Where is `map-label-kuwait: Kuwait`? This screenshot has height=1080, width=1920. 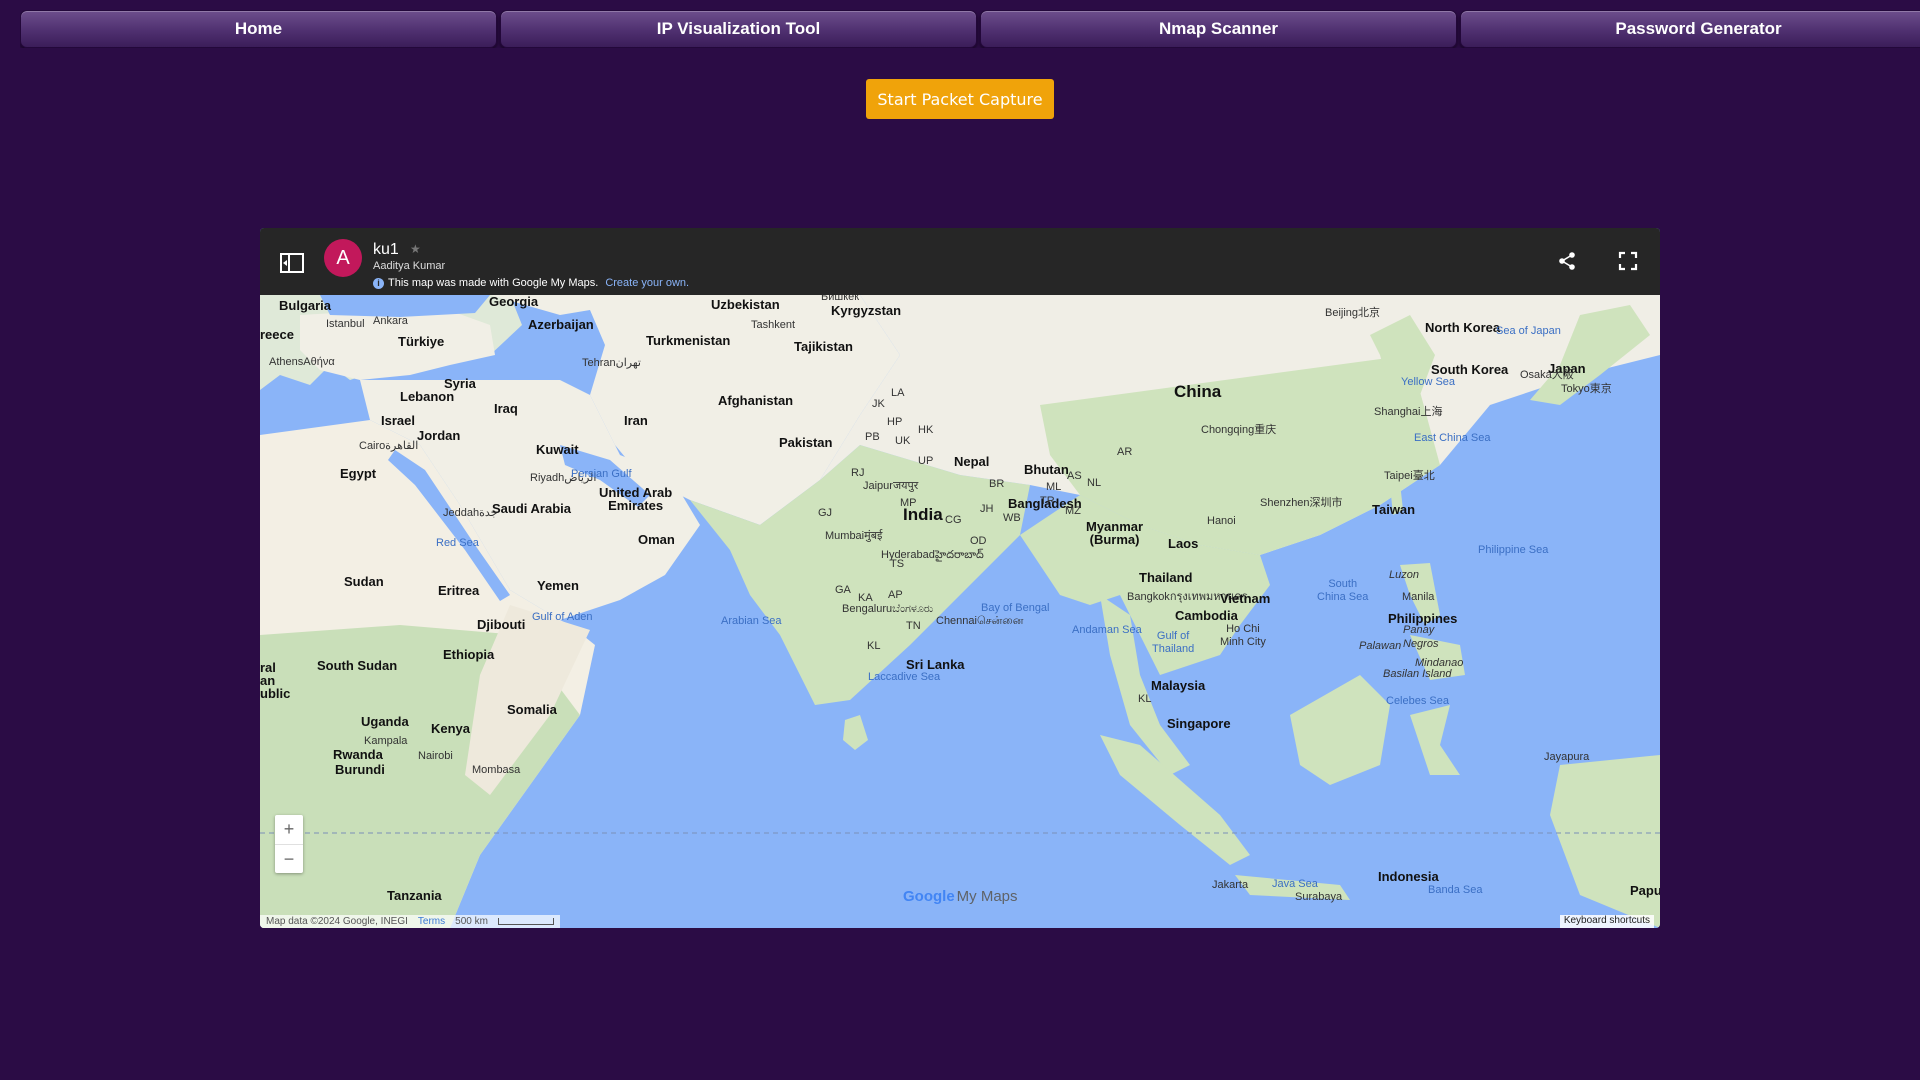 map-label-kuwait: Kuwait is located at coordinates (557, 449).